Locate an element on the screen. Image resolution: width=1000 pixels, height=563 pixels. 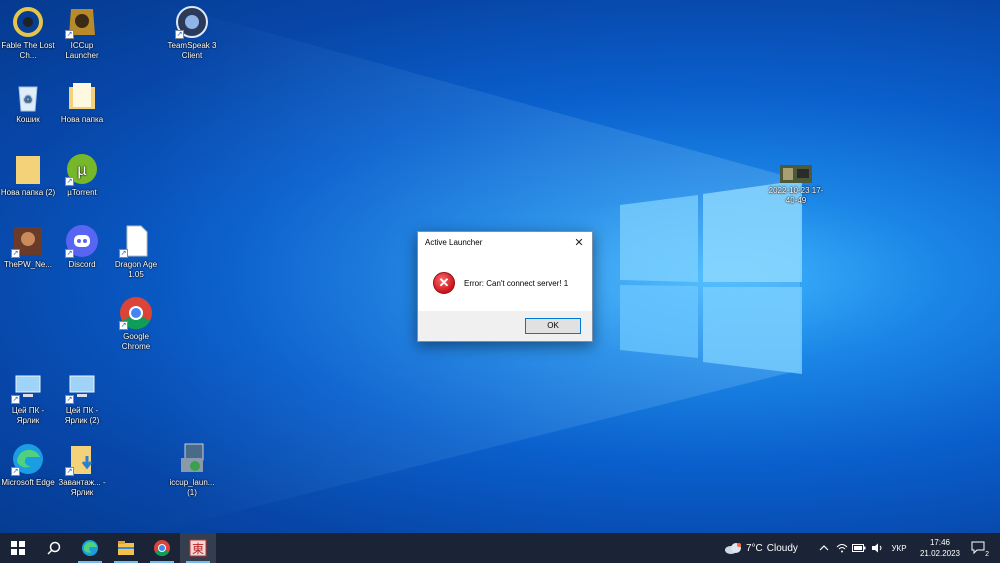
chevron-up-icon is located at coordinates (824, 548).